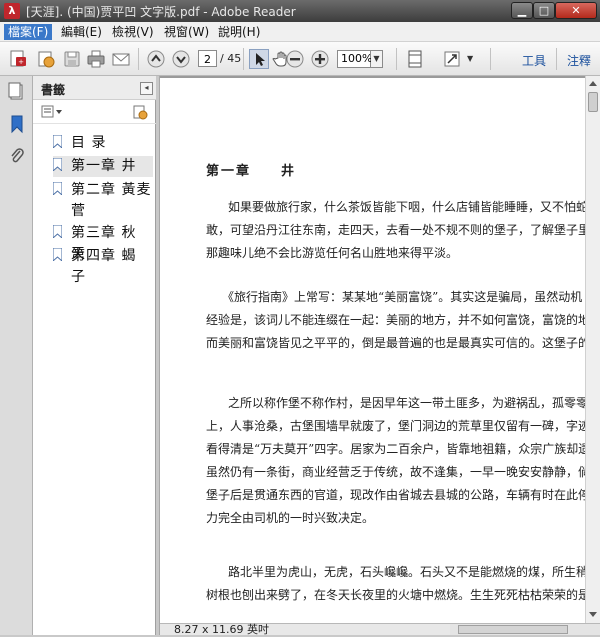 The height and width of the screenshot is (637, 600). I want to click on bookmark-item: 第四章 蝎 子, so click(103, 265).